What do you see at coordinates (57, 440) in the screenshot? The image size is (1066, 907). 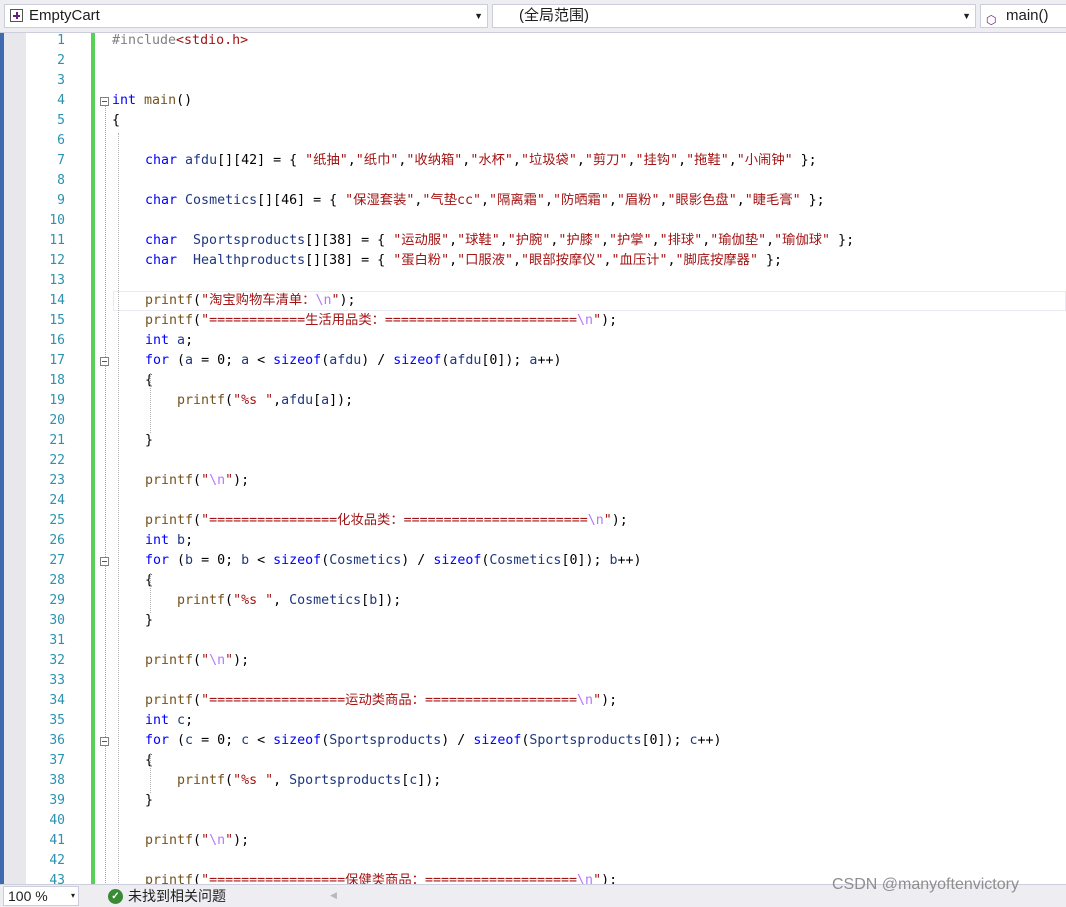 I see `line-number: 21` at bounding box center [57, 440].